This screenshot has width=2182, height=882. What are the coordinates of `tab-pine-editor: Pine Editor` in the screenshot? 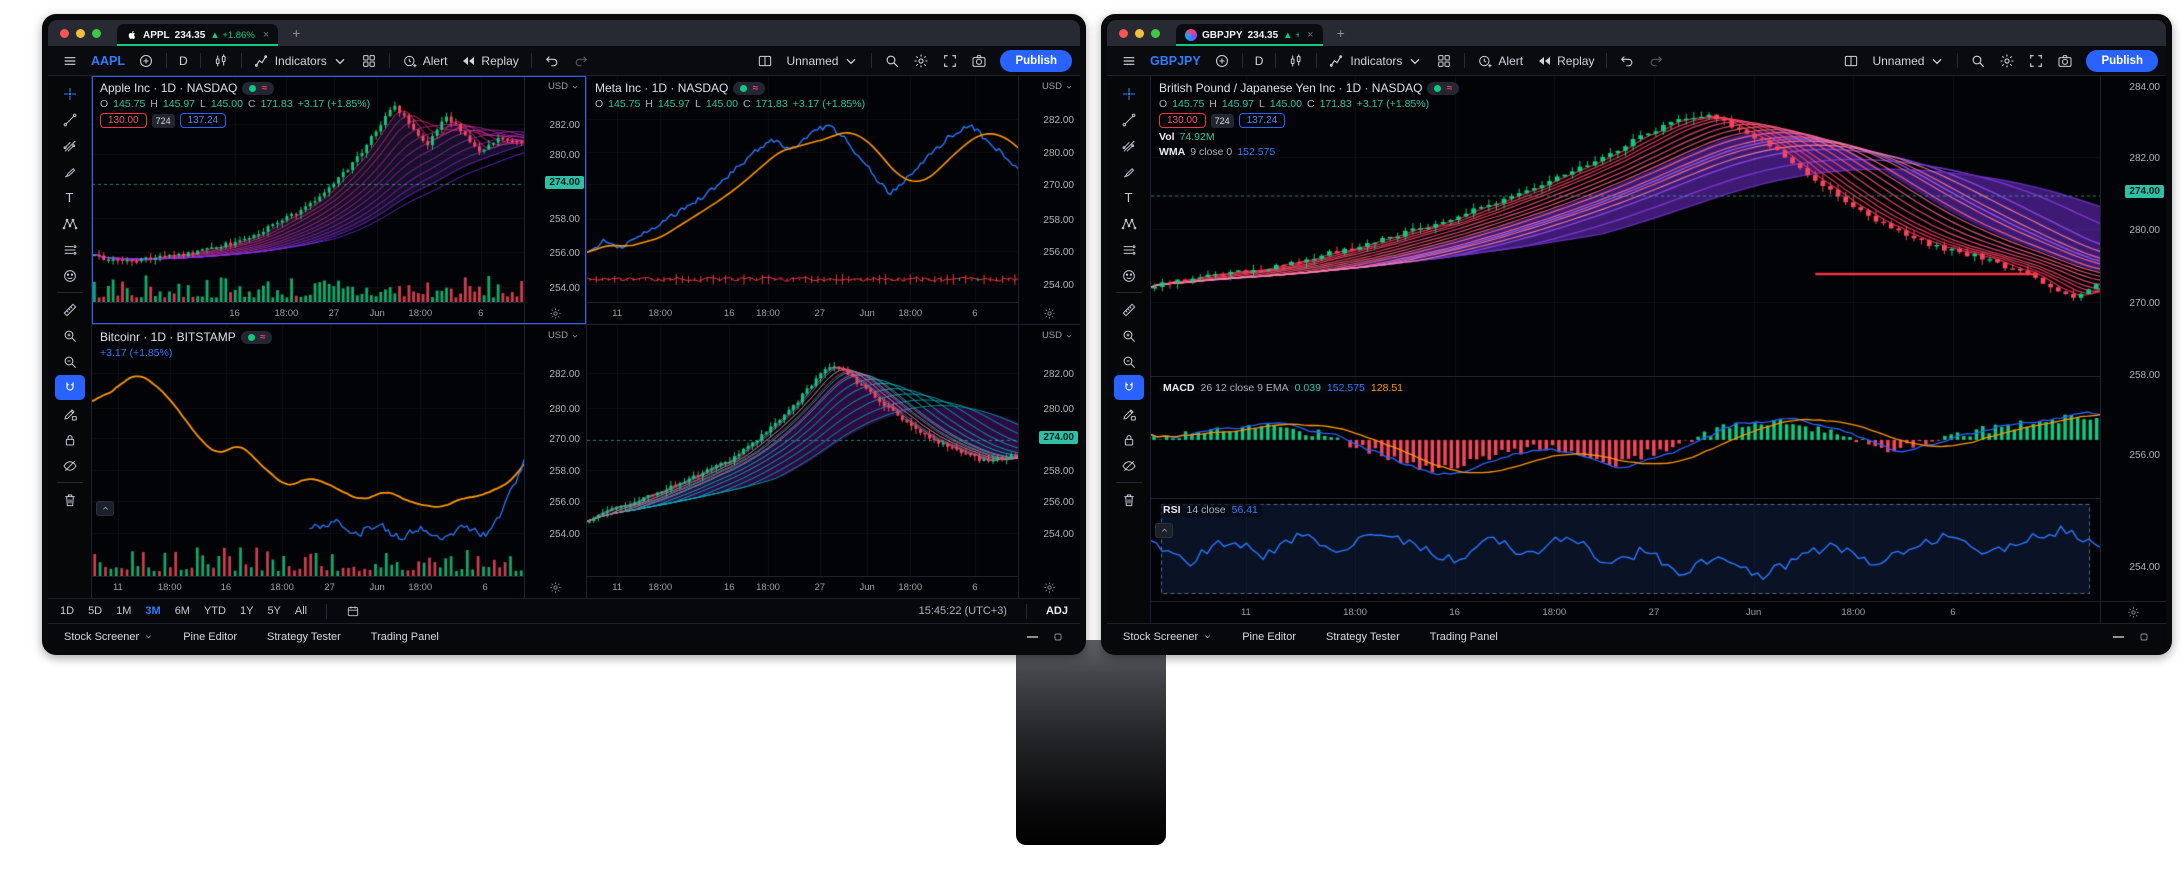 It's located at (1269, 637).